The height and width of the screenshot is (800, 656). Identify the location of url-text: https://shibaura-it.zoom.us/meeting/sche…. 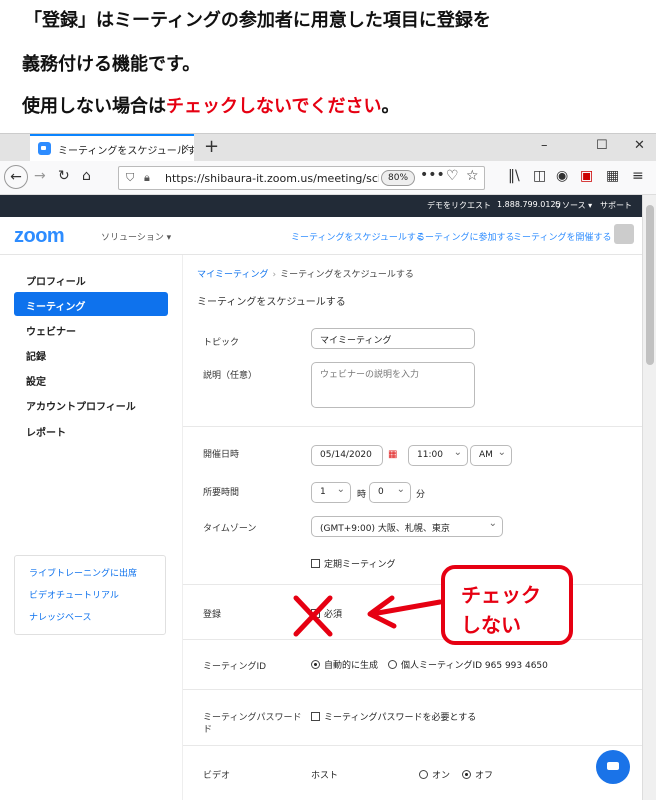
(272, 178).